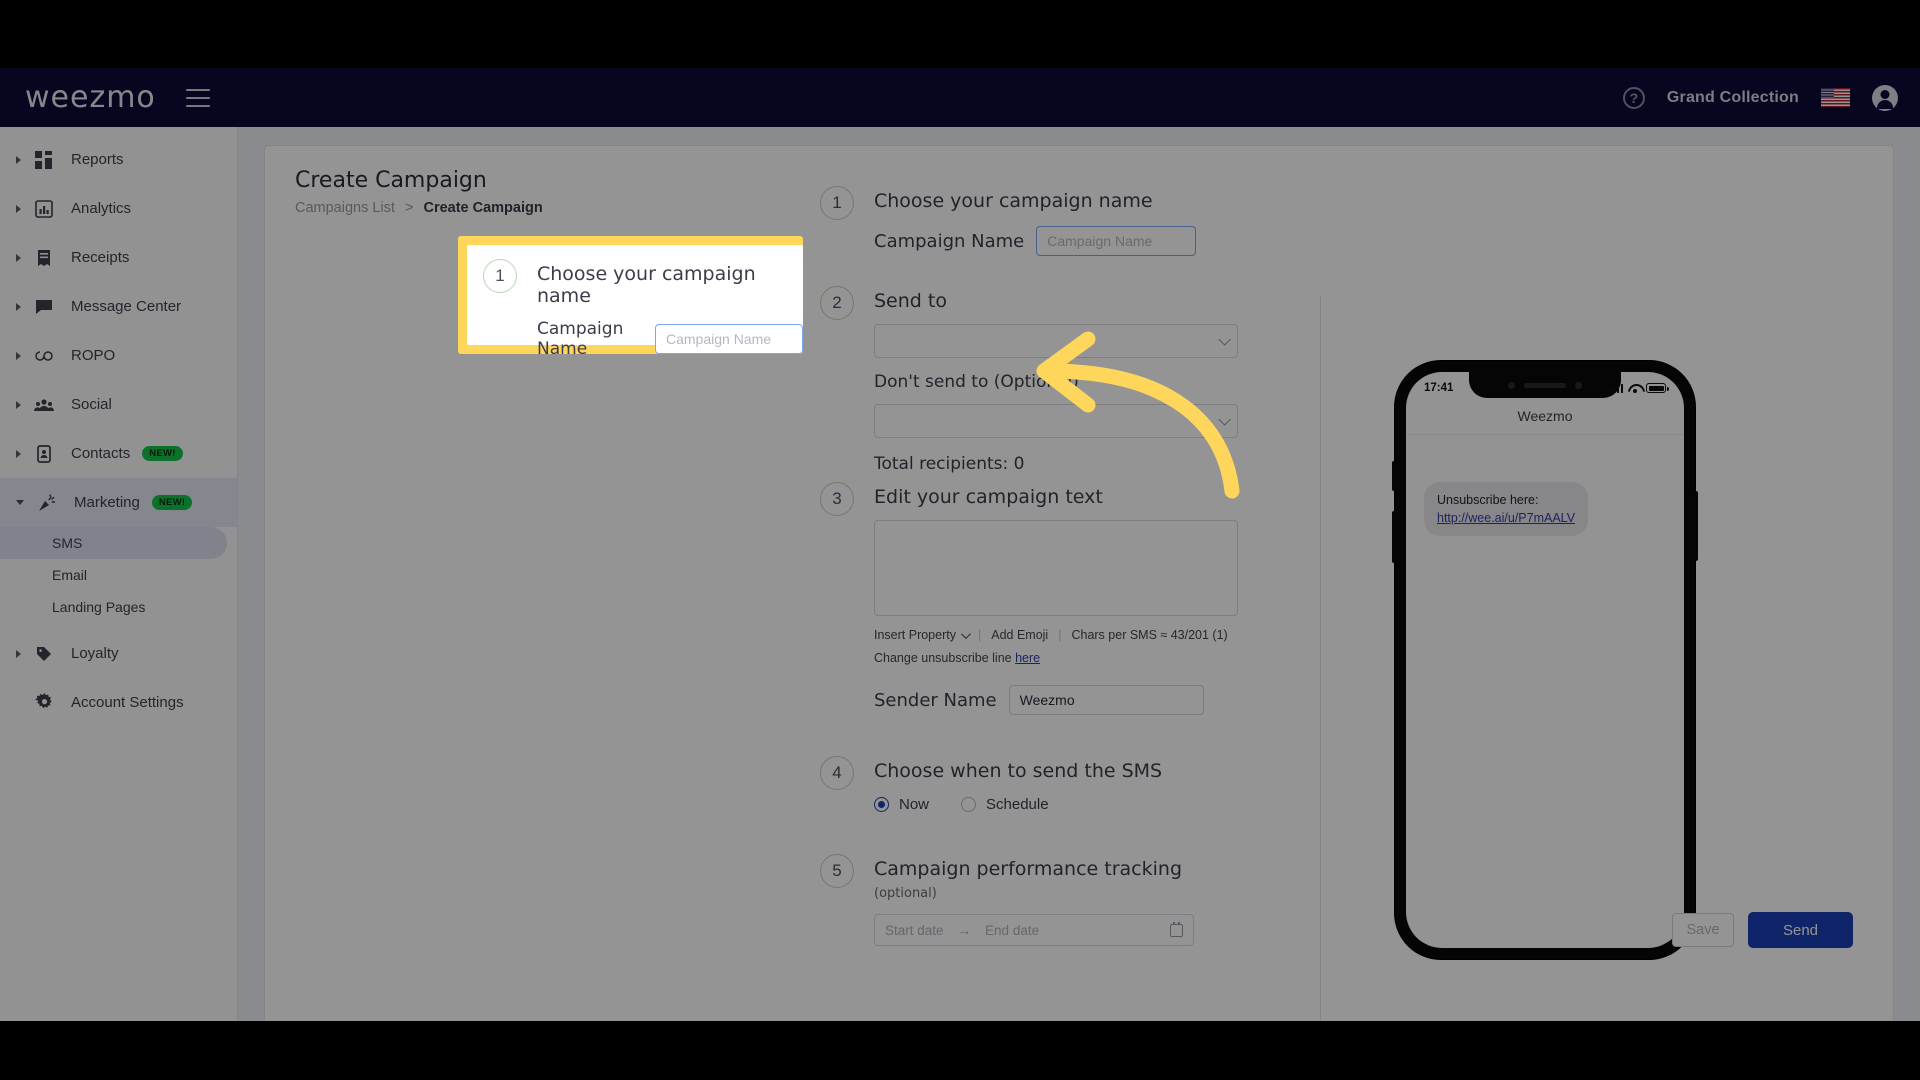 The width and height of the screenshot is (1920, 1080). What do you see at coordinates (1018, 771) in the screenshot?
I see `step-4-title: Choose when to send the SMS` at bounding box center [1018, 771].